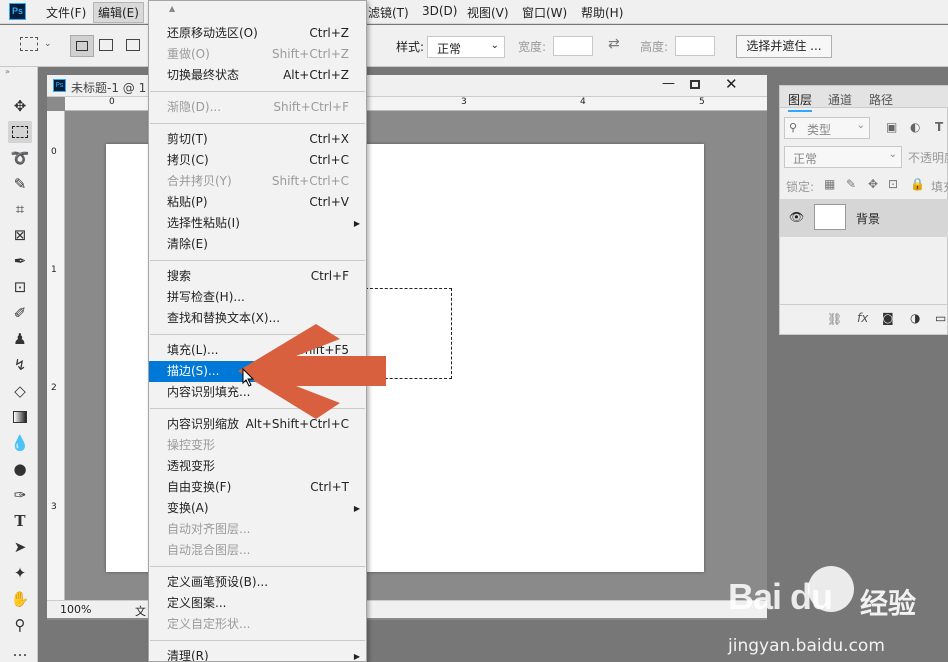  What do you see at coordinates (891, 127) in the screenshot?
I see `pixel-filter-icon: ▣` at bounding box center [891, 127].